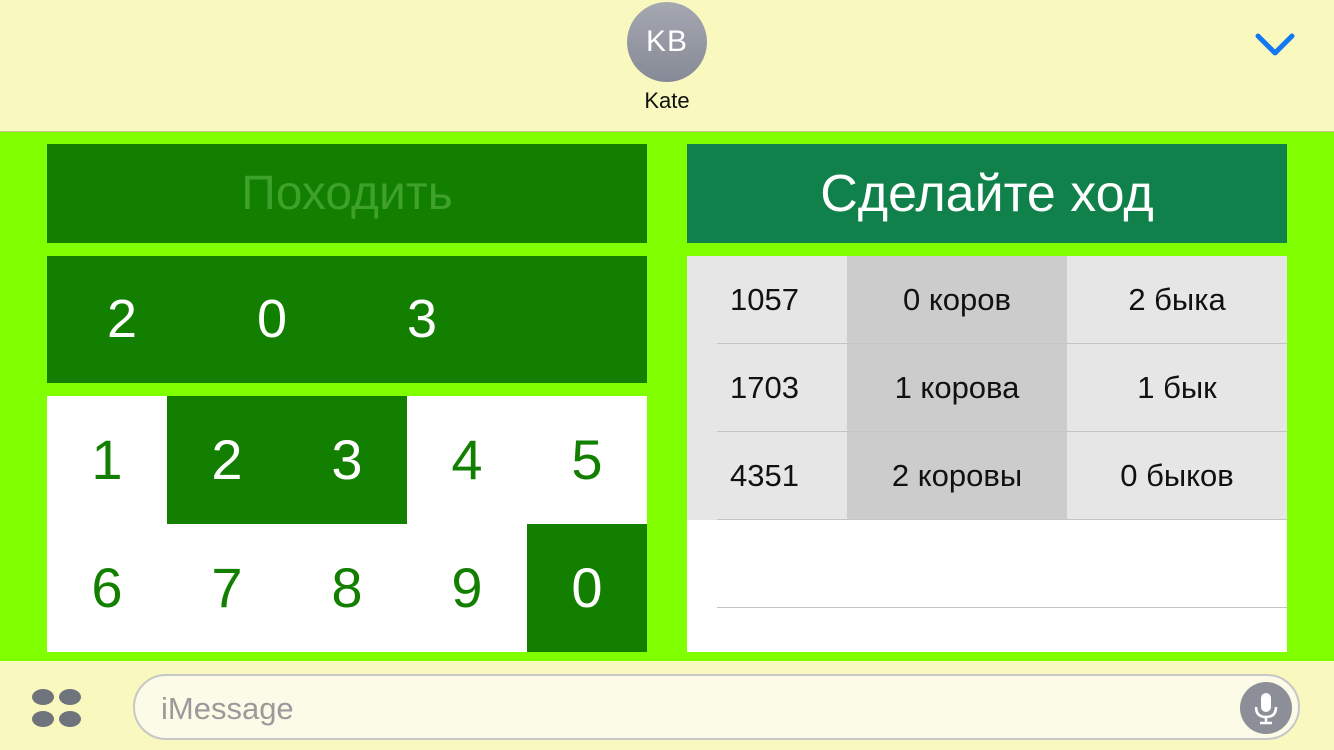 This screenshot has height=750, width=1334. Describe the element at coordinates (782, 475) in the screenshot. I see `guess-number: 4351` at that location.